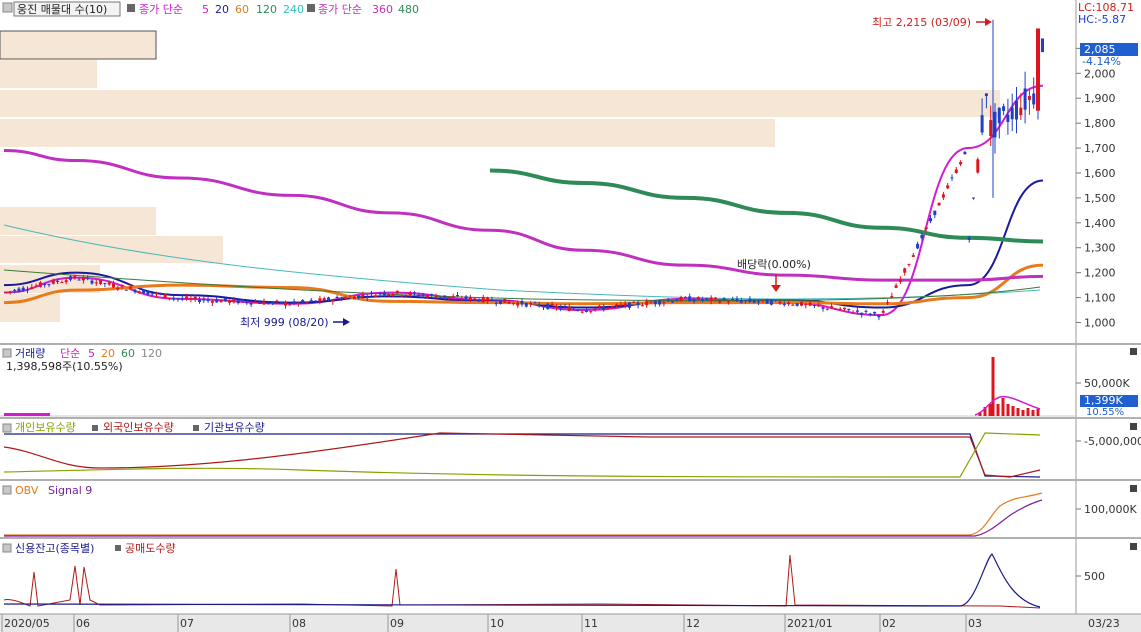 Image resolution: width=1141 pixels, height=632 pixels. I want to click on x-axis-label: 11, so click(591, 623).